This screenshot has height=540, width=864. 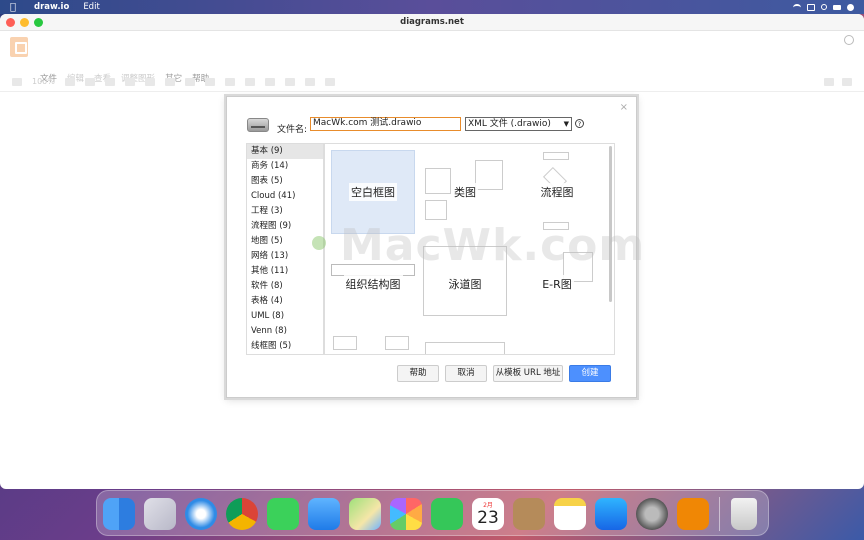 What do you see at coordinates (289, 81) in the screenshot?
I see `waypoints-icon` at bounding box center [289, 81].